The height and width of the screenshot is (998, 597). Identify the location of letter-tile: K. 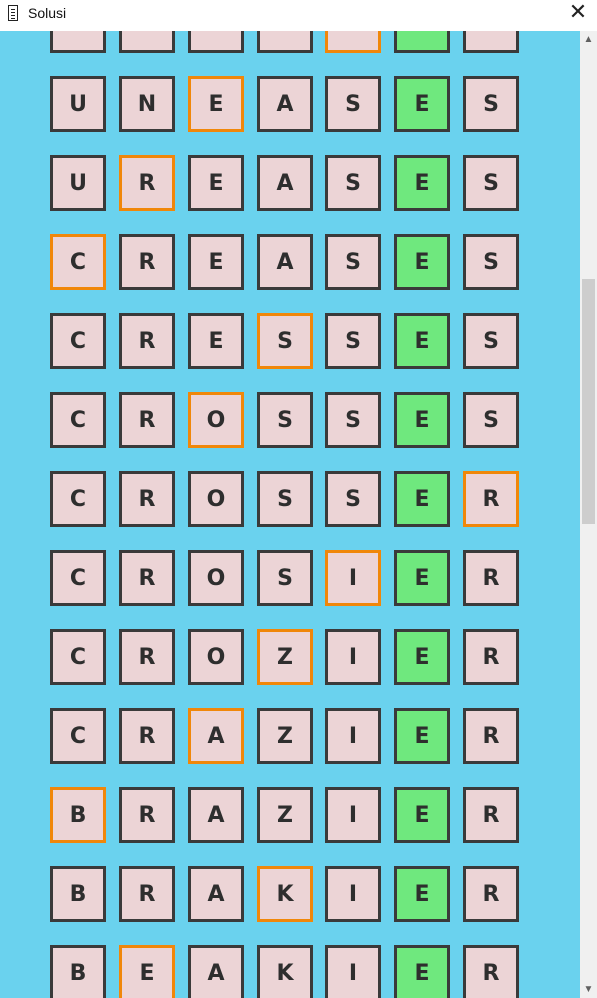
(285, 971).